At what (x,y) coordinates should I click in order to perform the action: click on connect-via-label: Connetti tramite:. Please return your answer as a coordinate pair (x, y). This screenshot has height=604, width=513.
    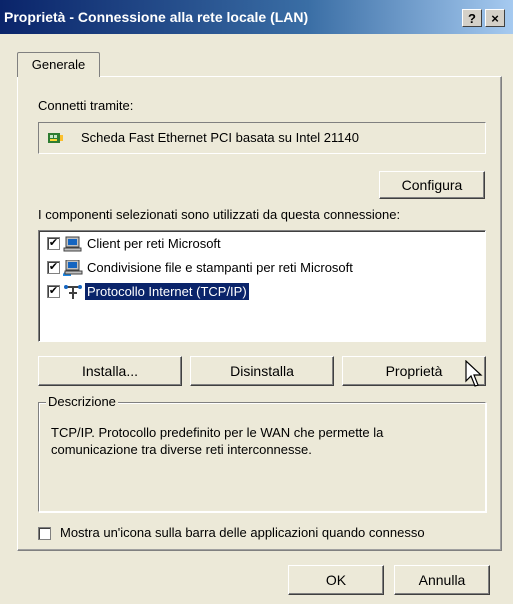
    Looking at the image, I should click on (86, 105).